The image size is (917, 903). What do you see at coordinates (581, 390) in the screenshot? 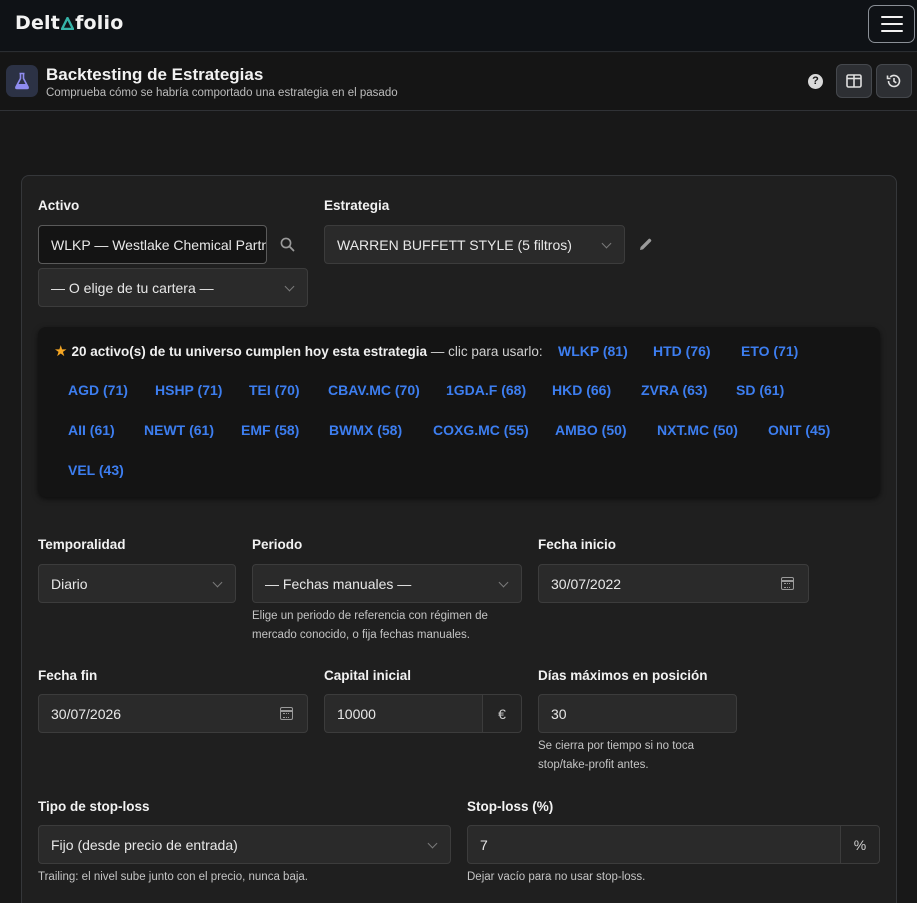
I see `suggested-asset-link: HKD (66)` at bounding box center [581, 390].